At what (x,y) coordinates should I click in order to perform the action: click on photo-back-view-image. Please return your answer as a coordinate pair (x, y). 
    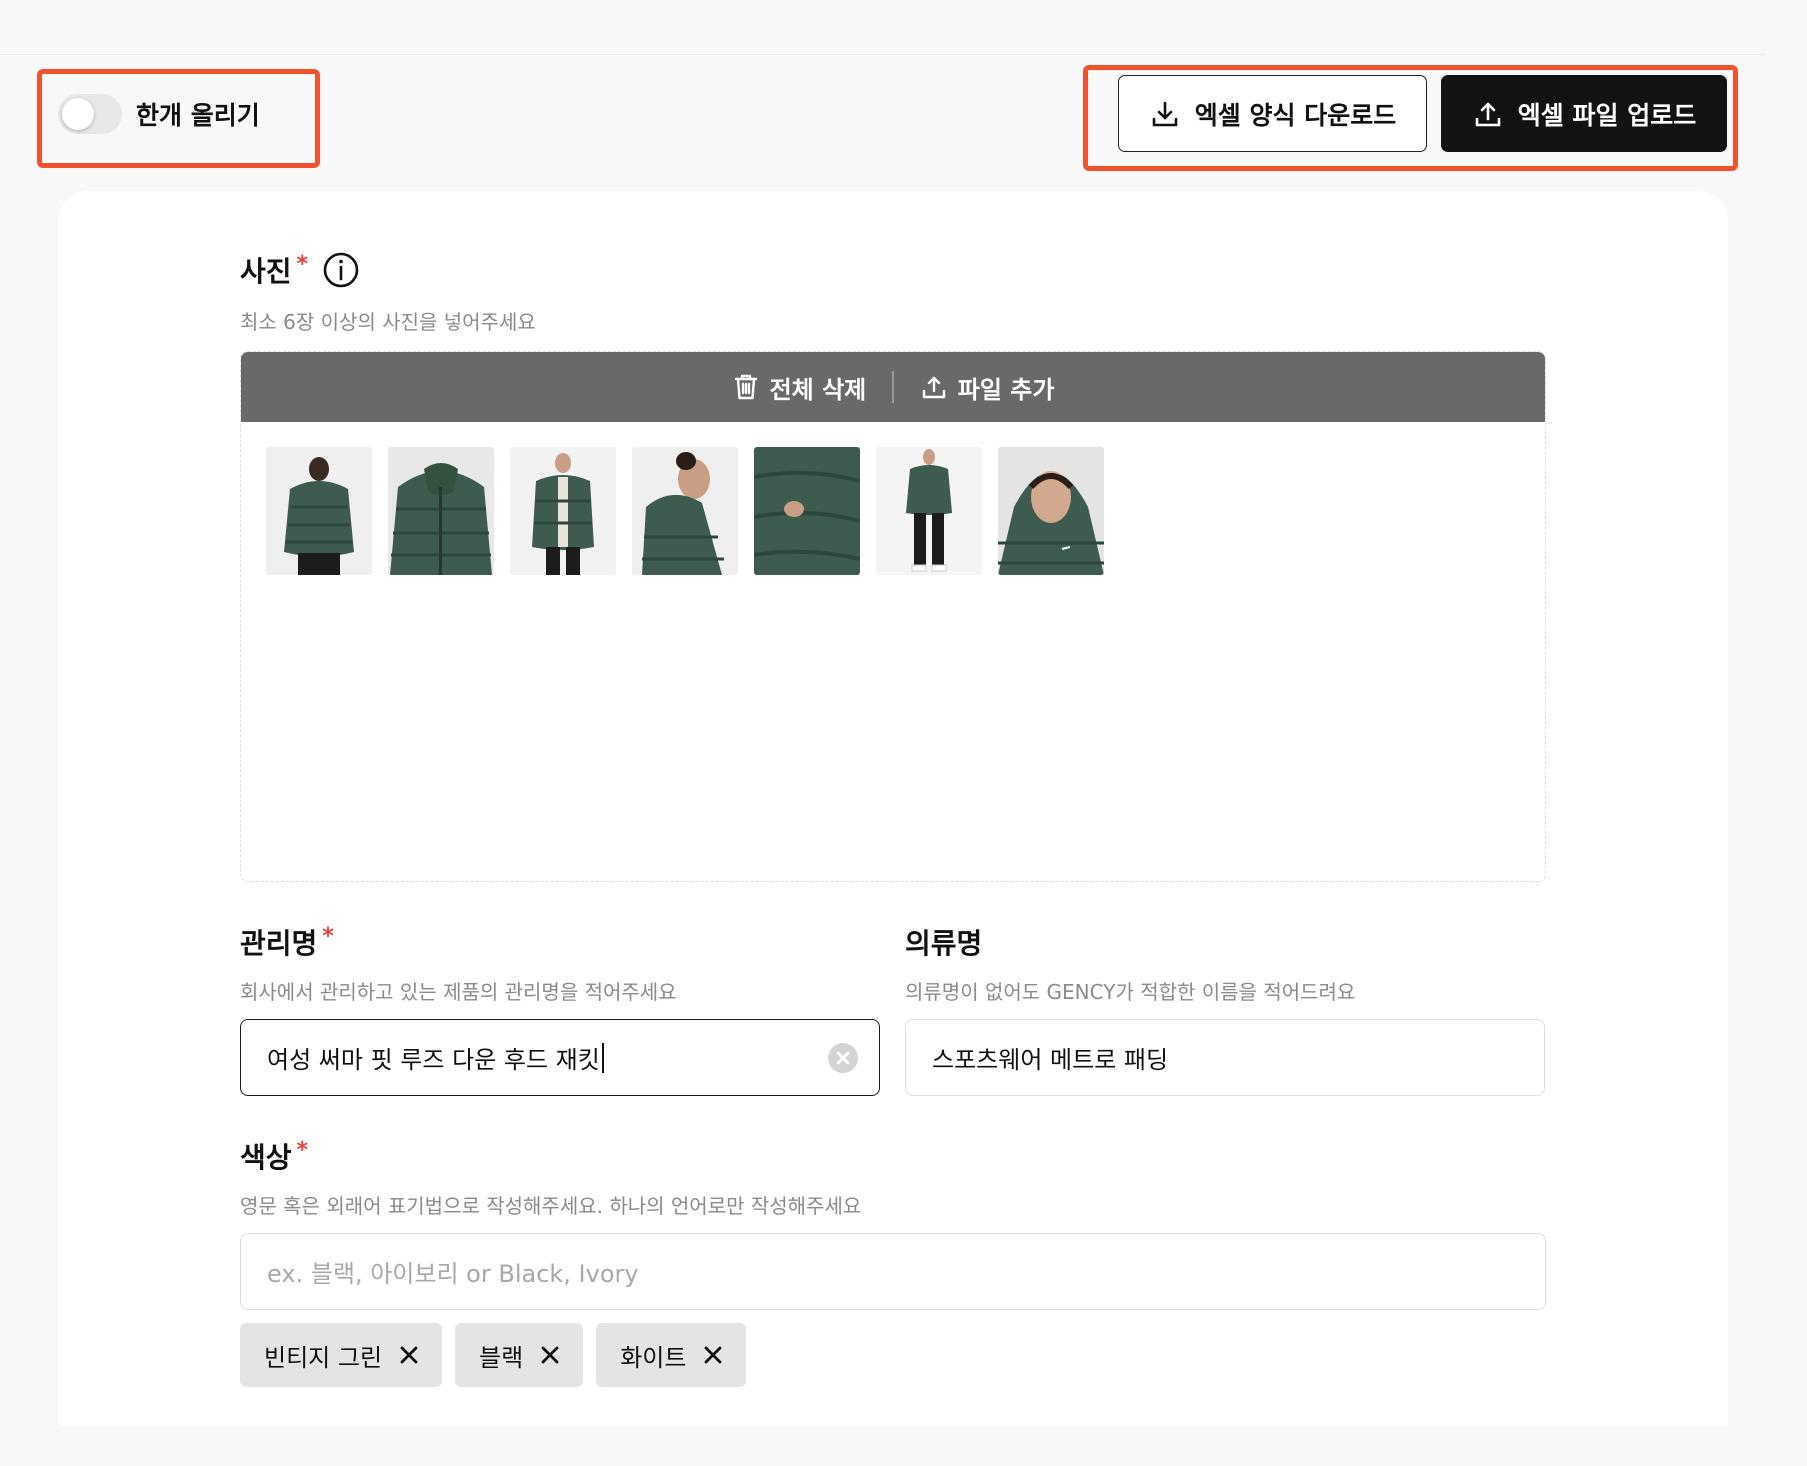
    Looking at the image, I should click on (319, 511).